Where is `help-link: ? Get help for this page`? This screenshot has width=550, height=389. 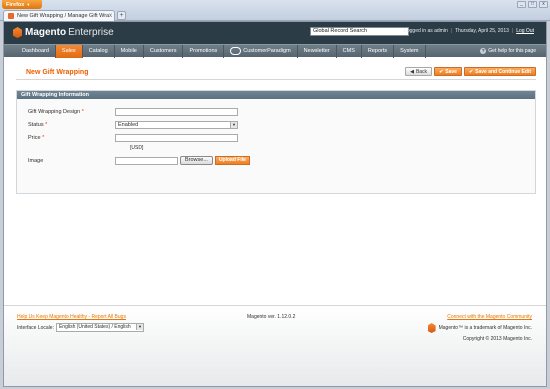 help-link: ? Get help for this page is located at coordinates (508, 51).